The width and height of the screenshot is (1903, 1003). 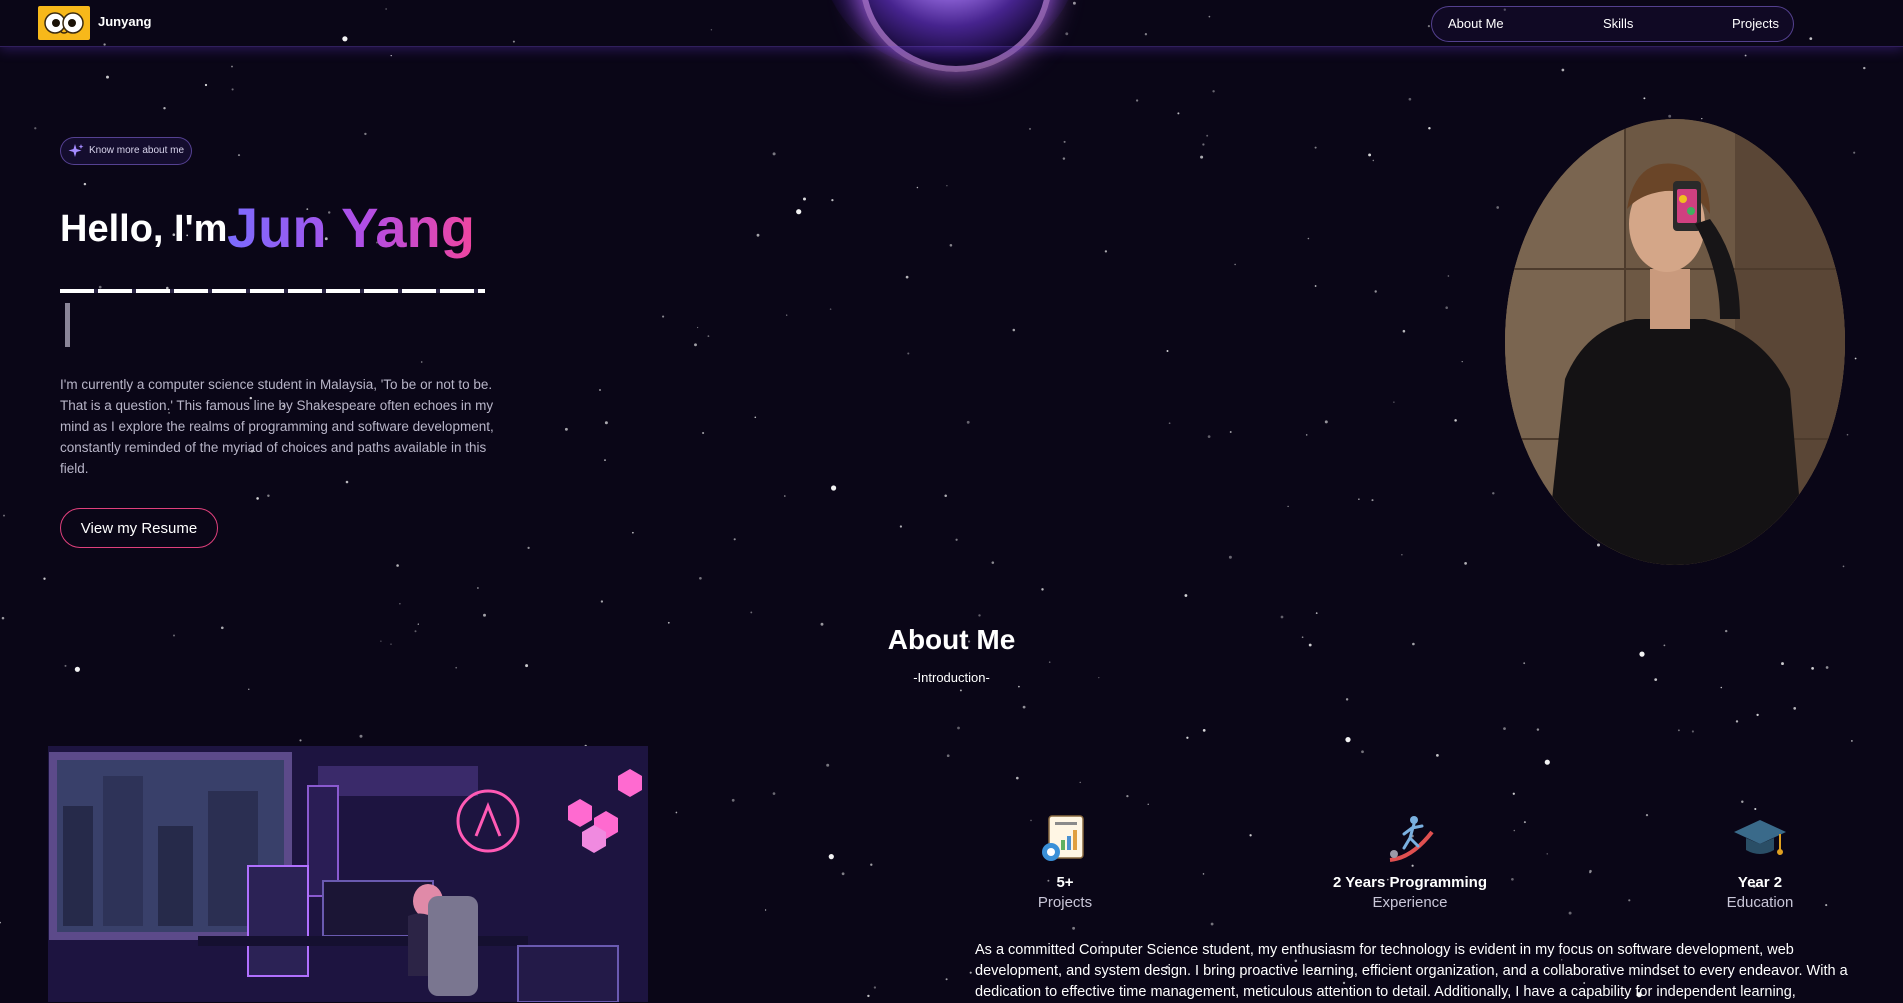 I want to click on stat-projects: 5+ Projects, so click(x=1065, y=860).